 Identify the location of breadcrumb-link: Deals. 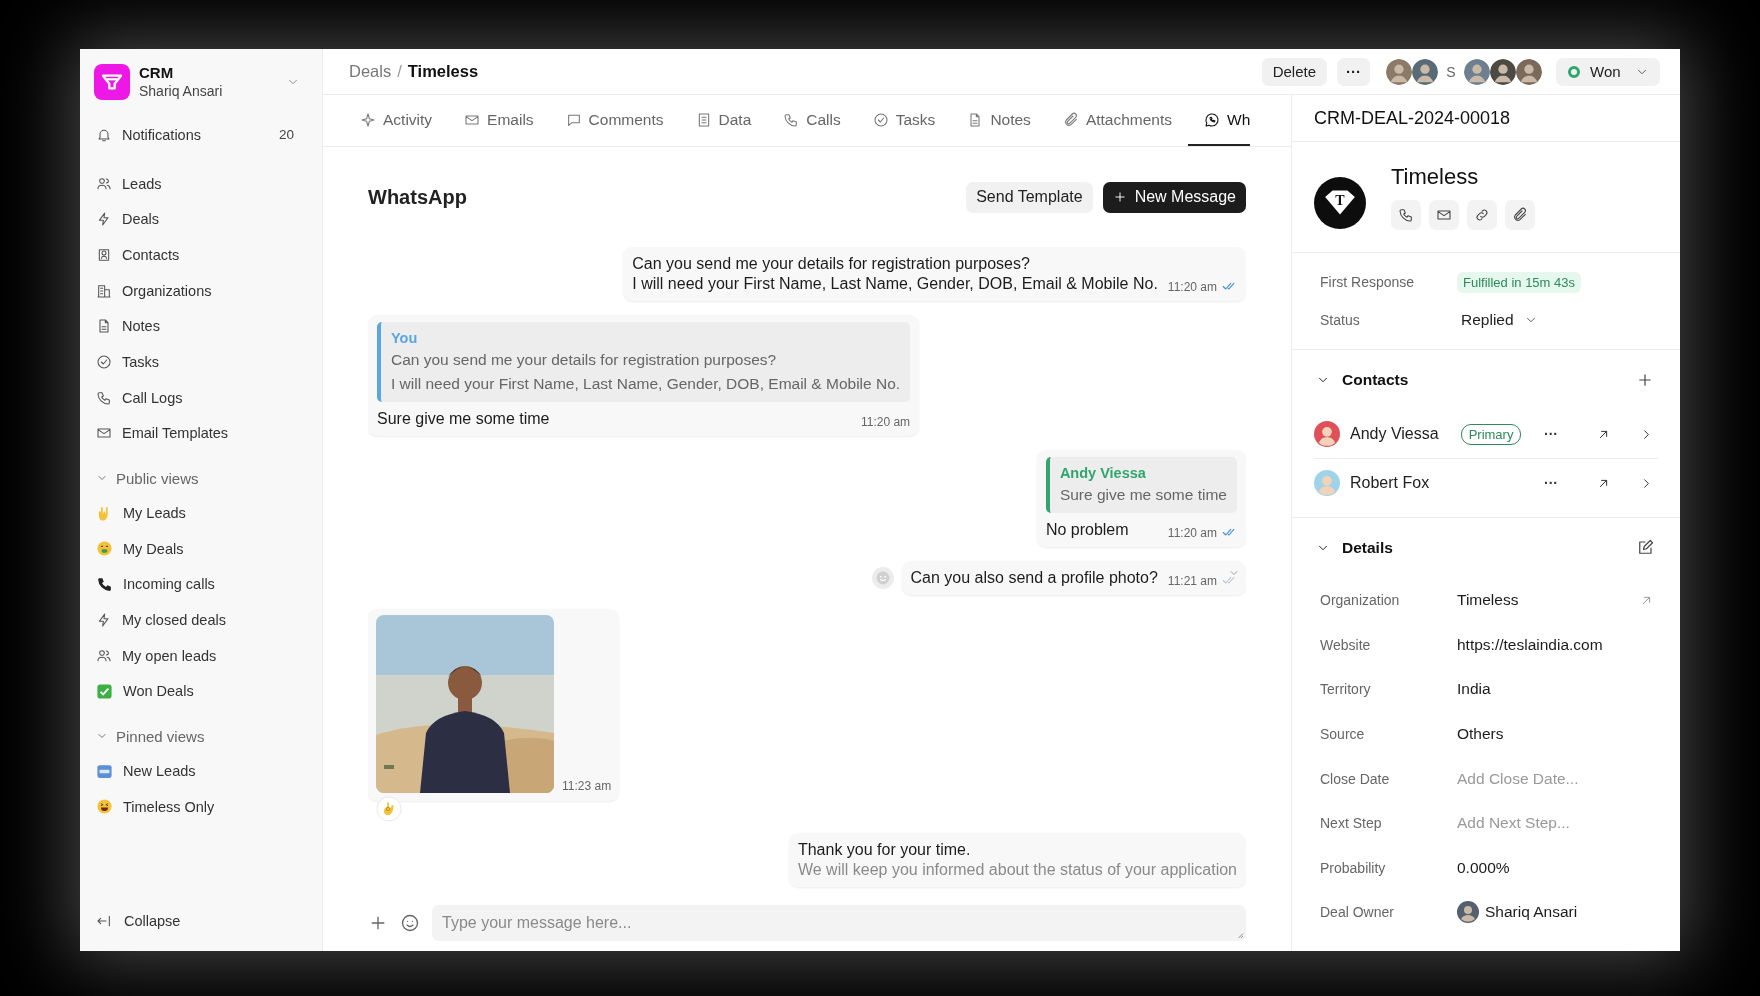
(370, 71).